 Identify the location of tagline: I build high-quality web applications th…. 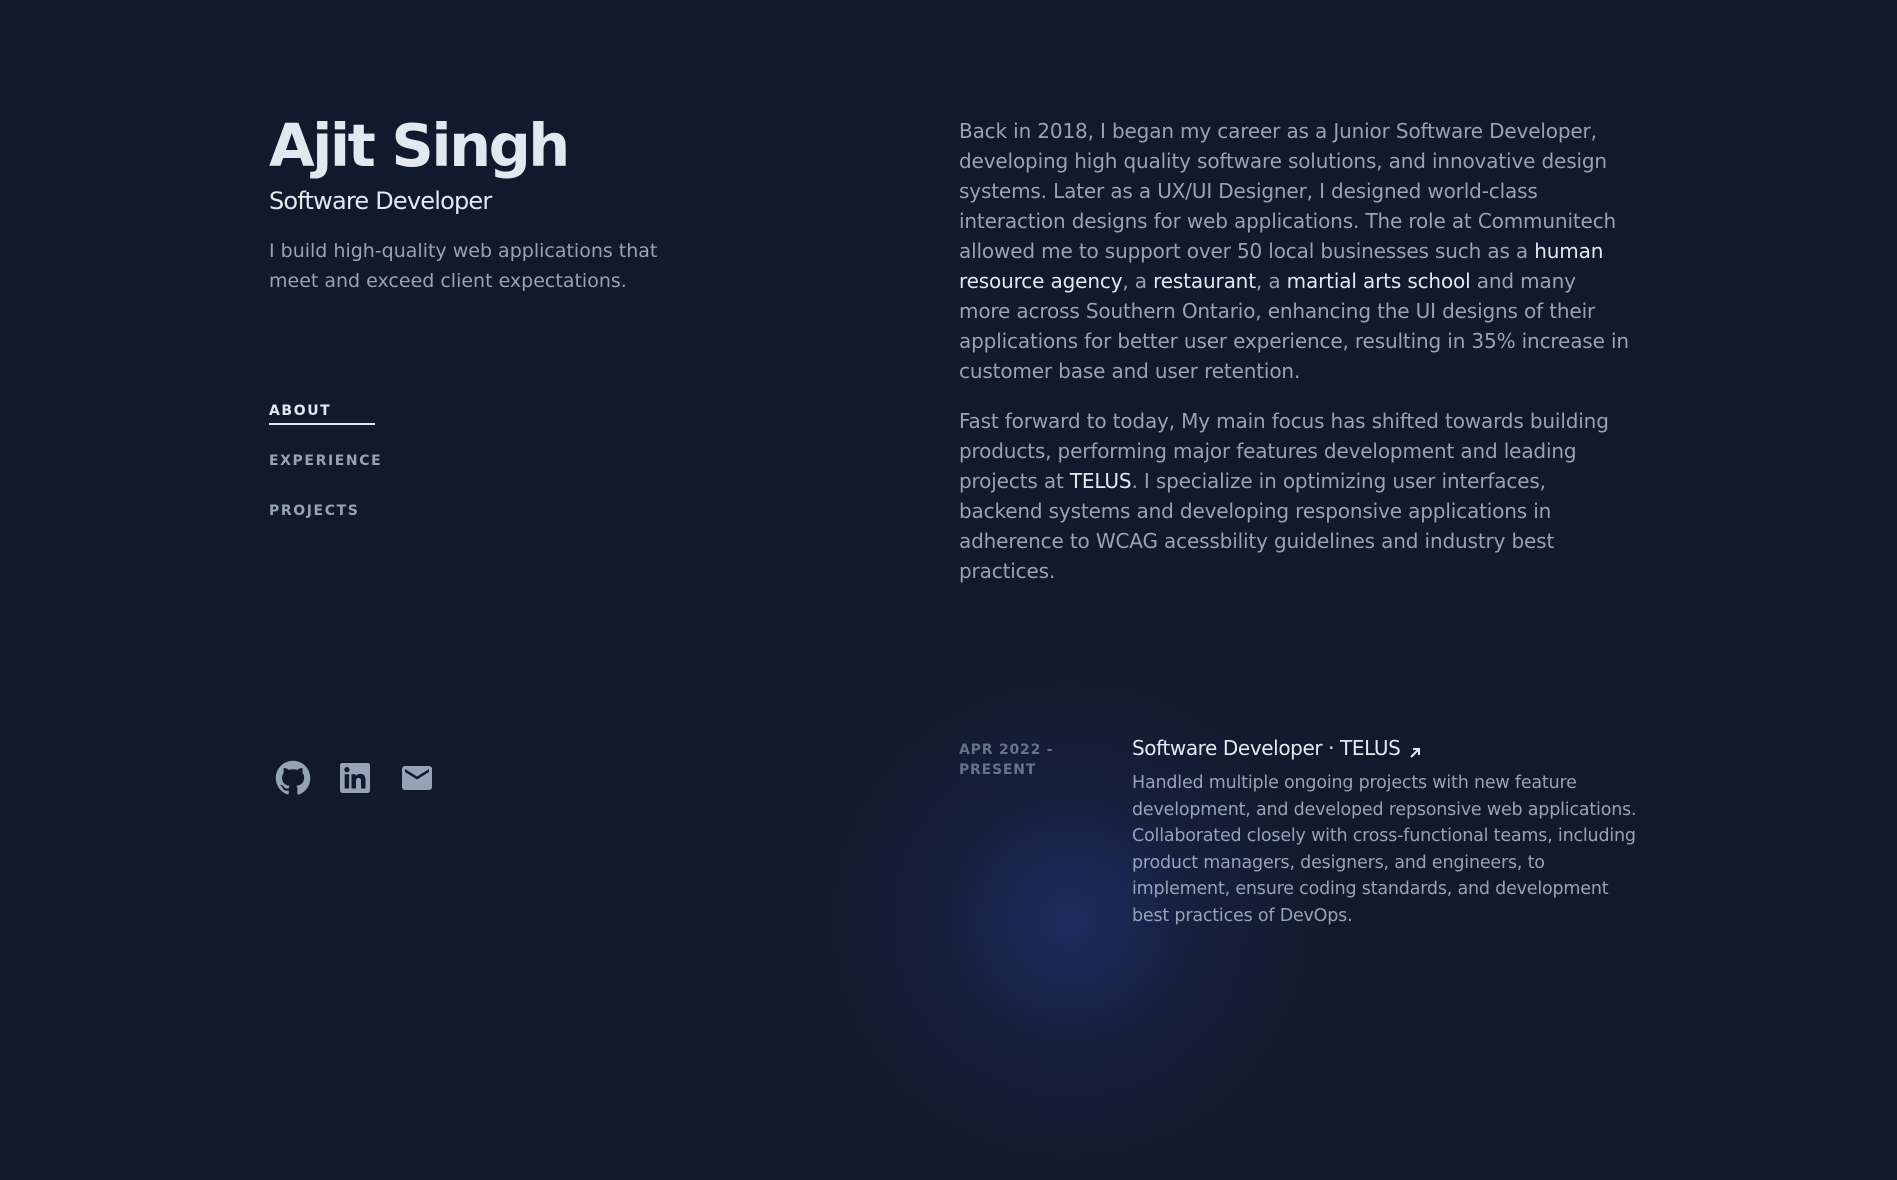
(463, 266).